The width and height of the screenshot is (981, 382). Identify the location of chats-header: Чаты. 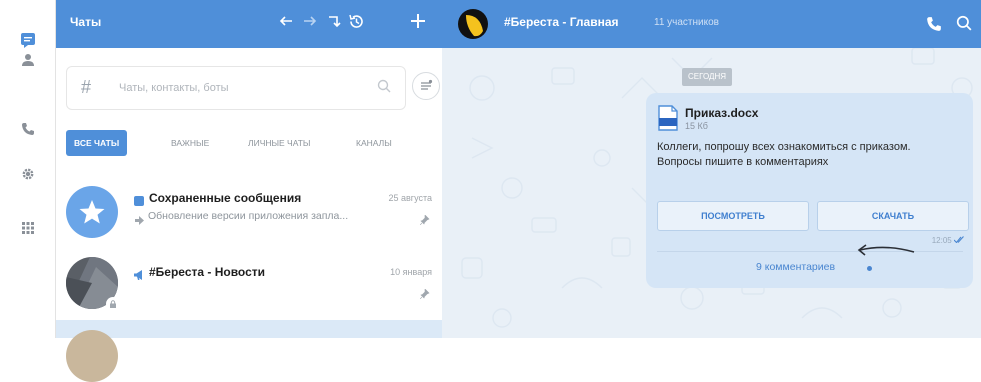
(249, 24).